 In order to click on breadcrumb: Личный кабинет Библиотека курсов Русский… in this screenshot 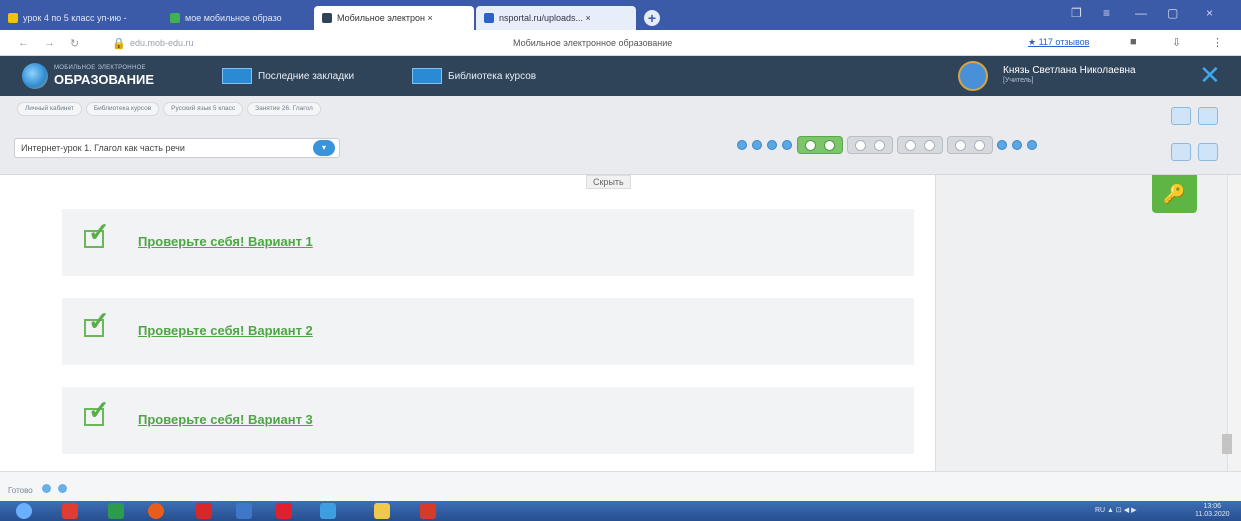, I will do `click(171, 109)`.